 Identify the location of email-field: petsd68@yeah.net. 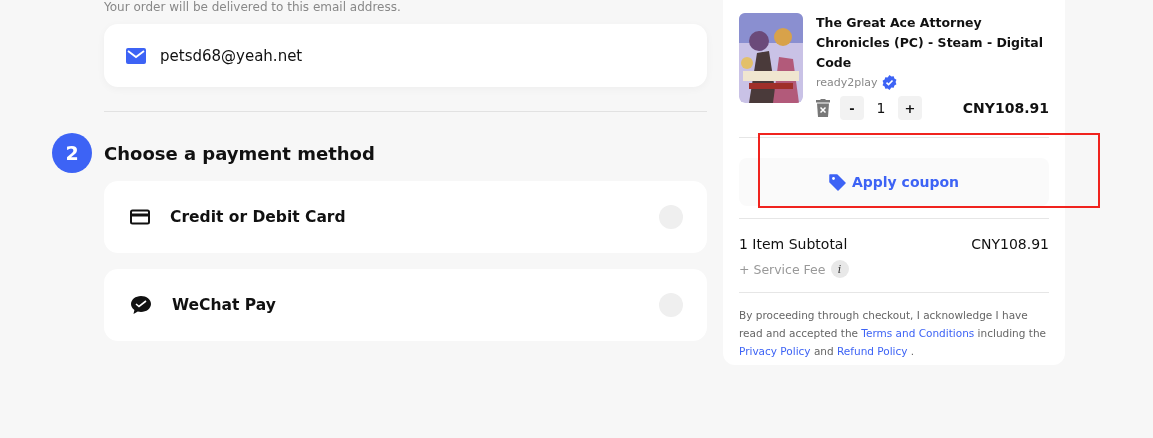
(405, 55).